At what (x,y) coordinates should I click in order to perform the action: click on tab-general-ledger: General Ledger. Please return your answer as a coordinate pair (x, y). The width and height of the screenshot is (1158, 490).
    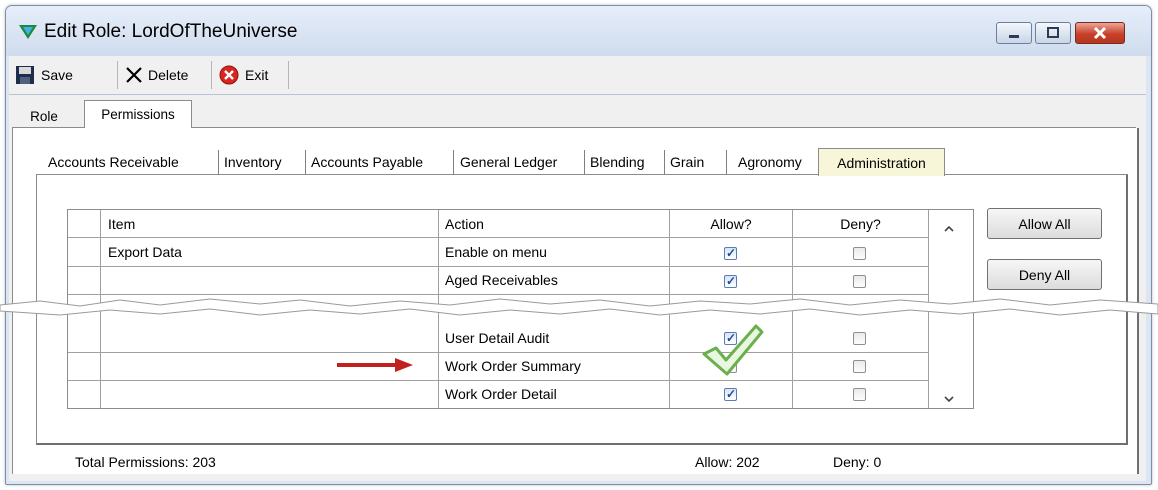
    Looking at the image, I should click on (508, 162).